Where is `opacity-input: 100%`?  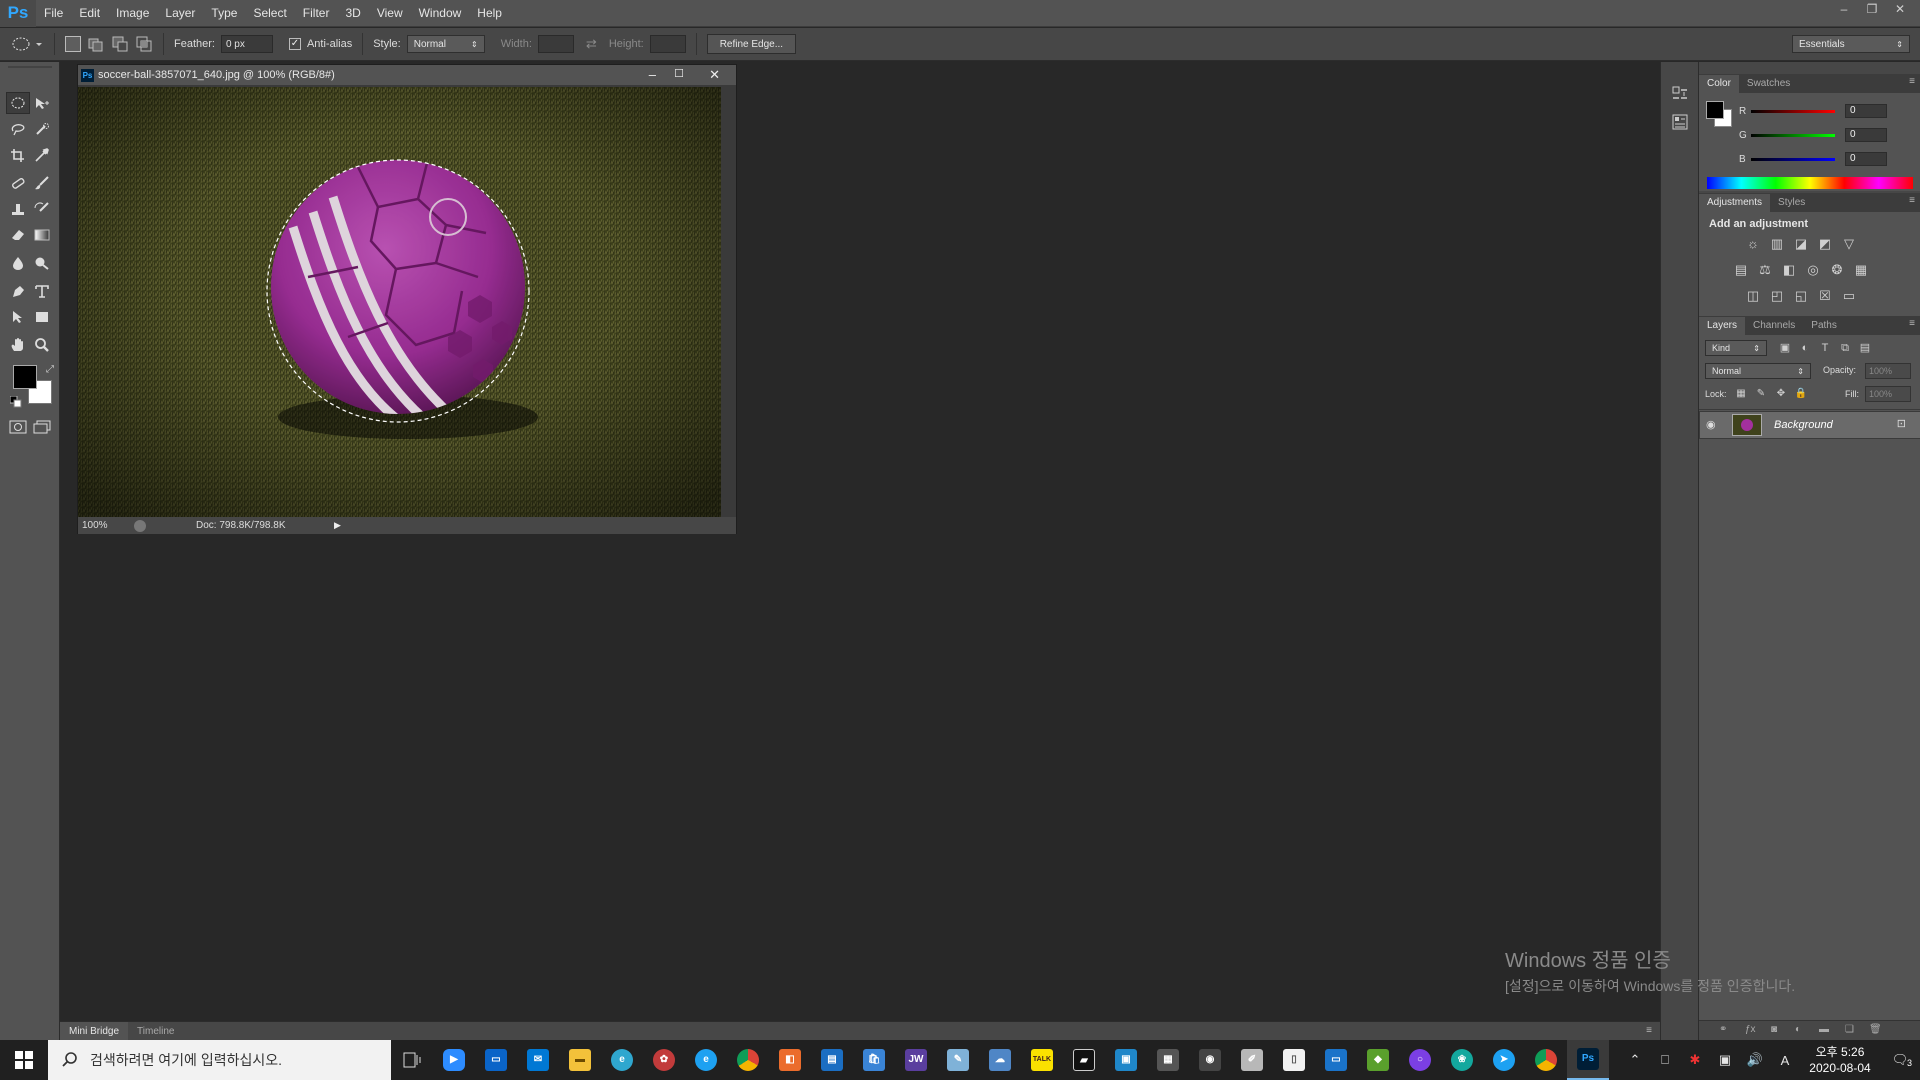 opacity-input: 100% is located at coordinates (1888, 371).